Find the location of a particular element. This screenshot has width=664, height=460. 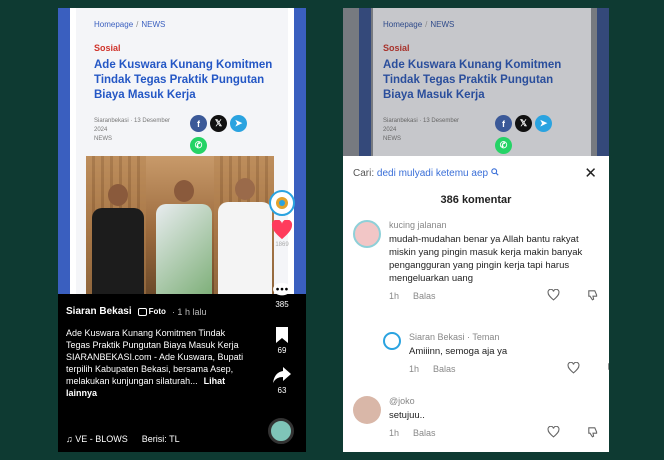

bookmark-icon is located at coordinates (282, 335).